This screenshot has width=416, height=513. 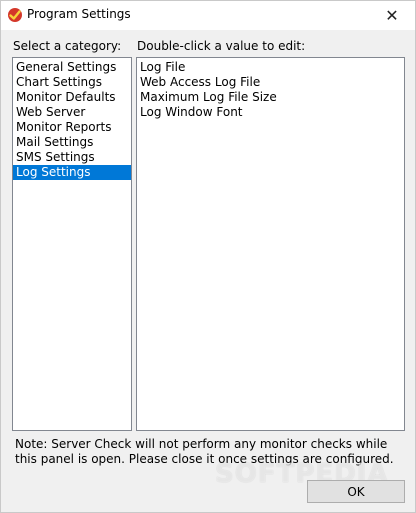 What do you see at coordinates (72, 172) in the screenshot?
I see `category-item-log-settings: Log Settings` at bounding box center [72, 172].